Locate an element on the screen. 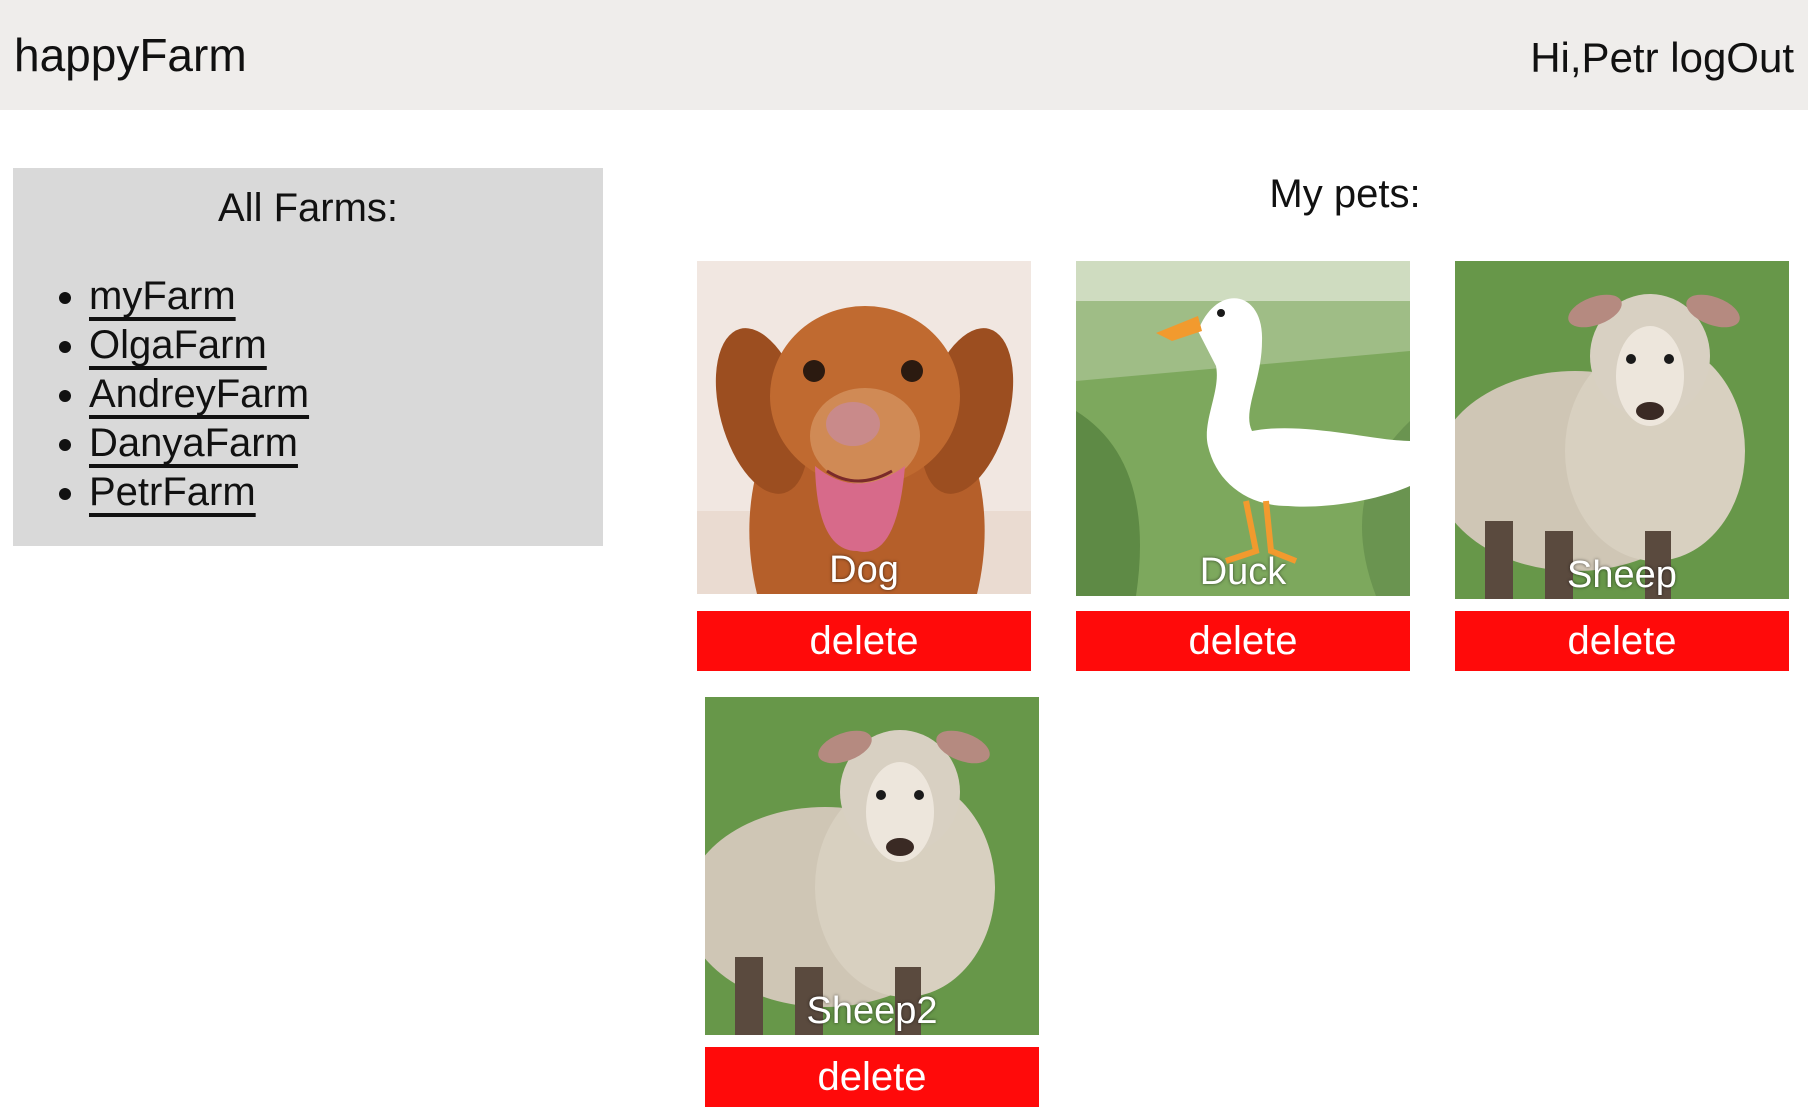 This screenshot has width=1808, height=1118. sheep2-image is located at coordinates (872, 866).